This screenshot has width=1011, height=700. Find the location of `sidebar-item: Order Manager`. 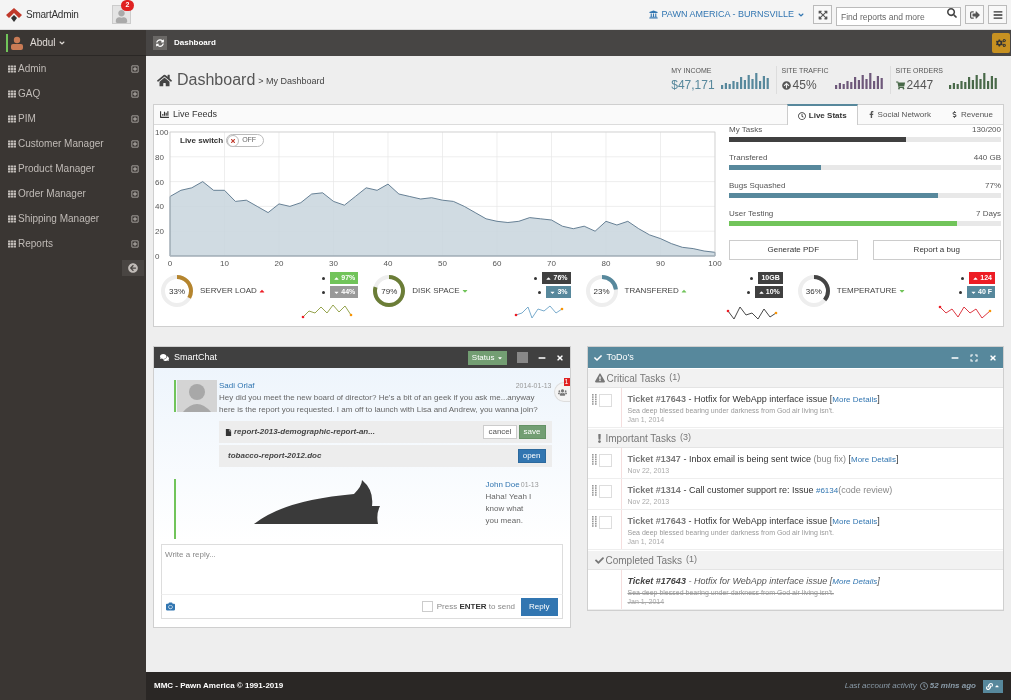

sidebar-item: Order Manager is located at coordinates (73, 193).